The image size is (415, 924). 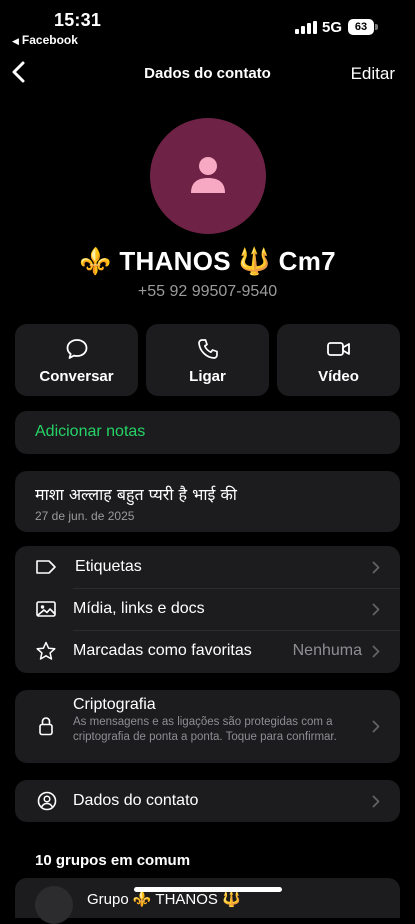 I want to click on battery-icon: 63, so click(x=361, y=27).